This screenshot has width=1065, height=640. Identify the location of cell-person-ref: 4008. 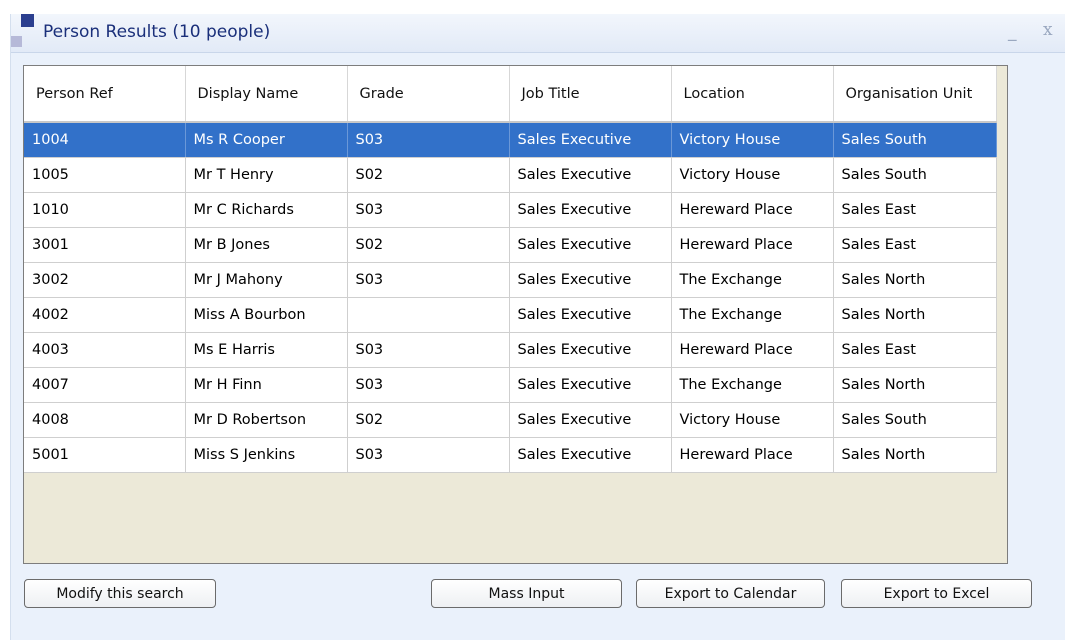
(105, 420).